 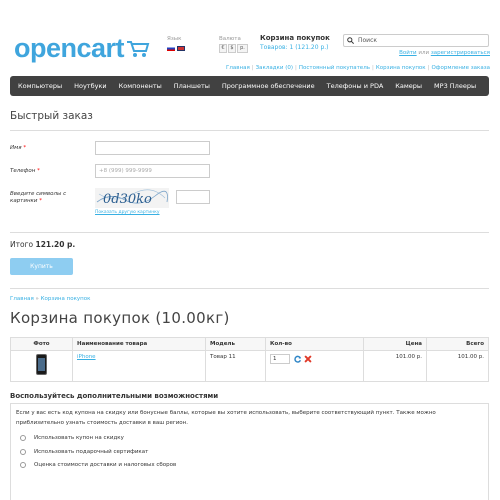 I want to click on menu-item-mp3: MP3 Плееры, so click(x=455, y=86).